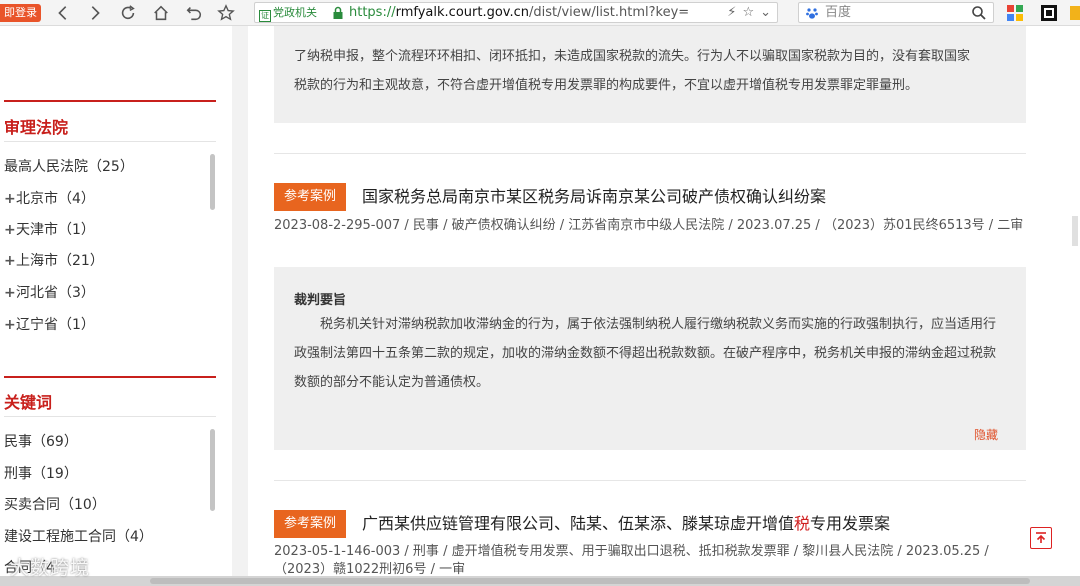 The image size is (1080, 586). I want to click on page-scrollbar-thumb, so click(1075, 231).